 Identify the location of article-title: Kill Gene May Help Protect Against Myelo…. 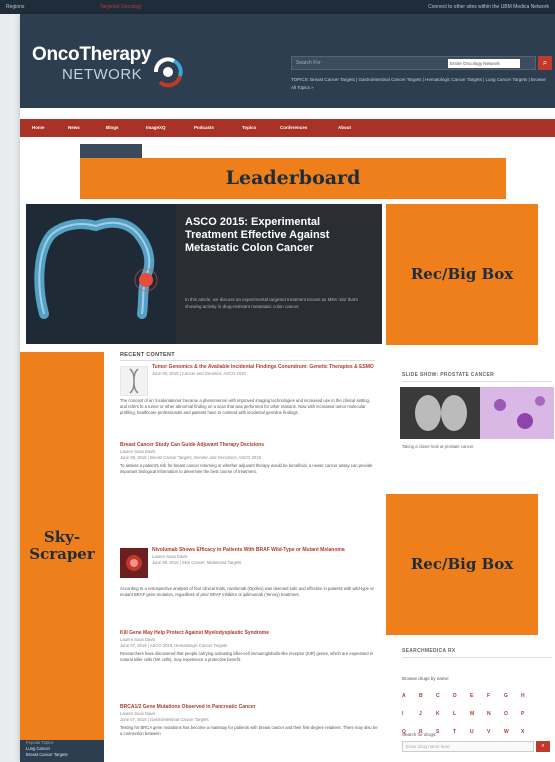
(249, 633).